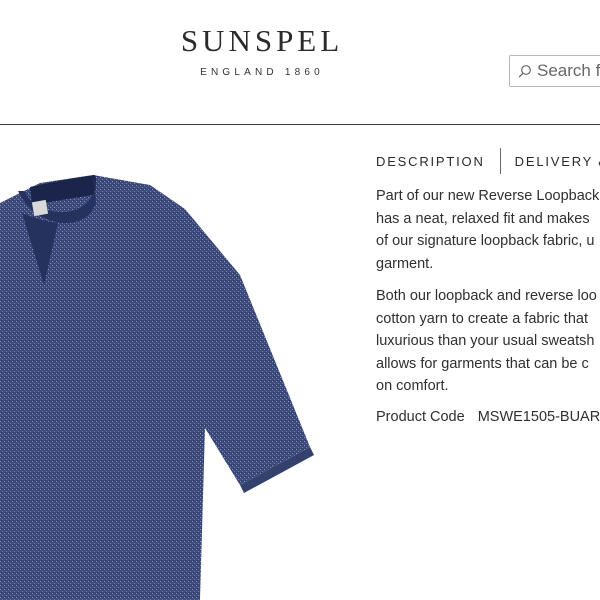  I want to click on description-line: Both our loopback and reverse loo, so click(486, 296).